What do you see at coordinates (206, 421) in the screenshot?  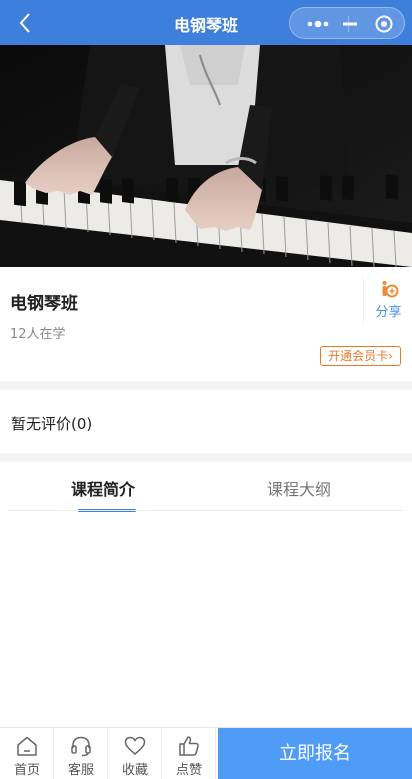 I see `reviews-section: 暂无评价(0)` at bounding box center [206, 421].